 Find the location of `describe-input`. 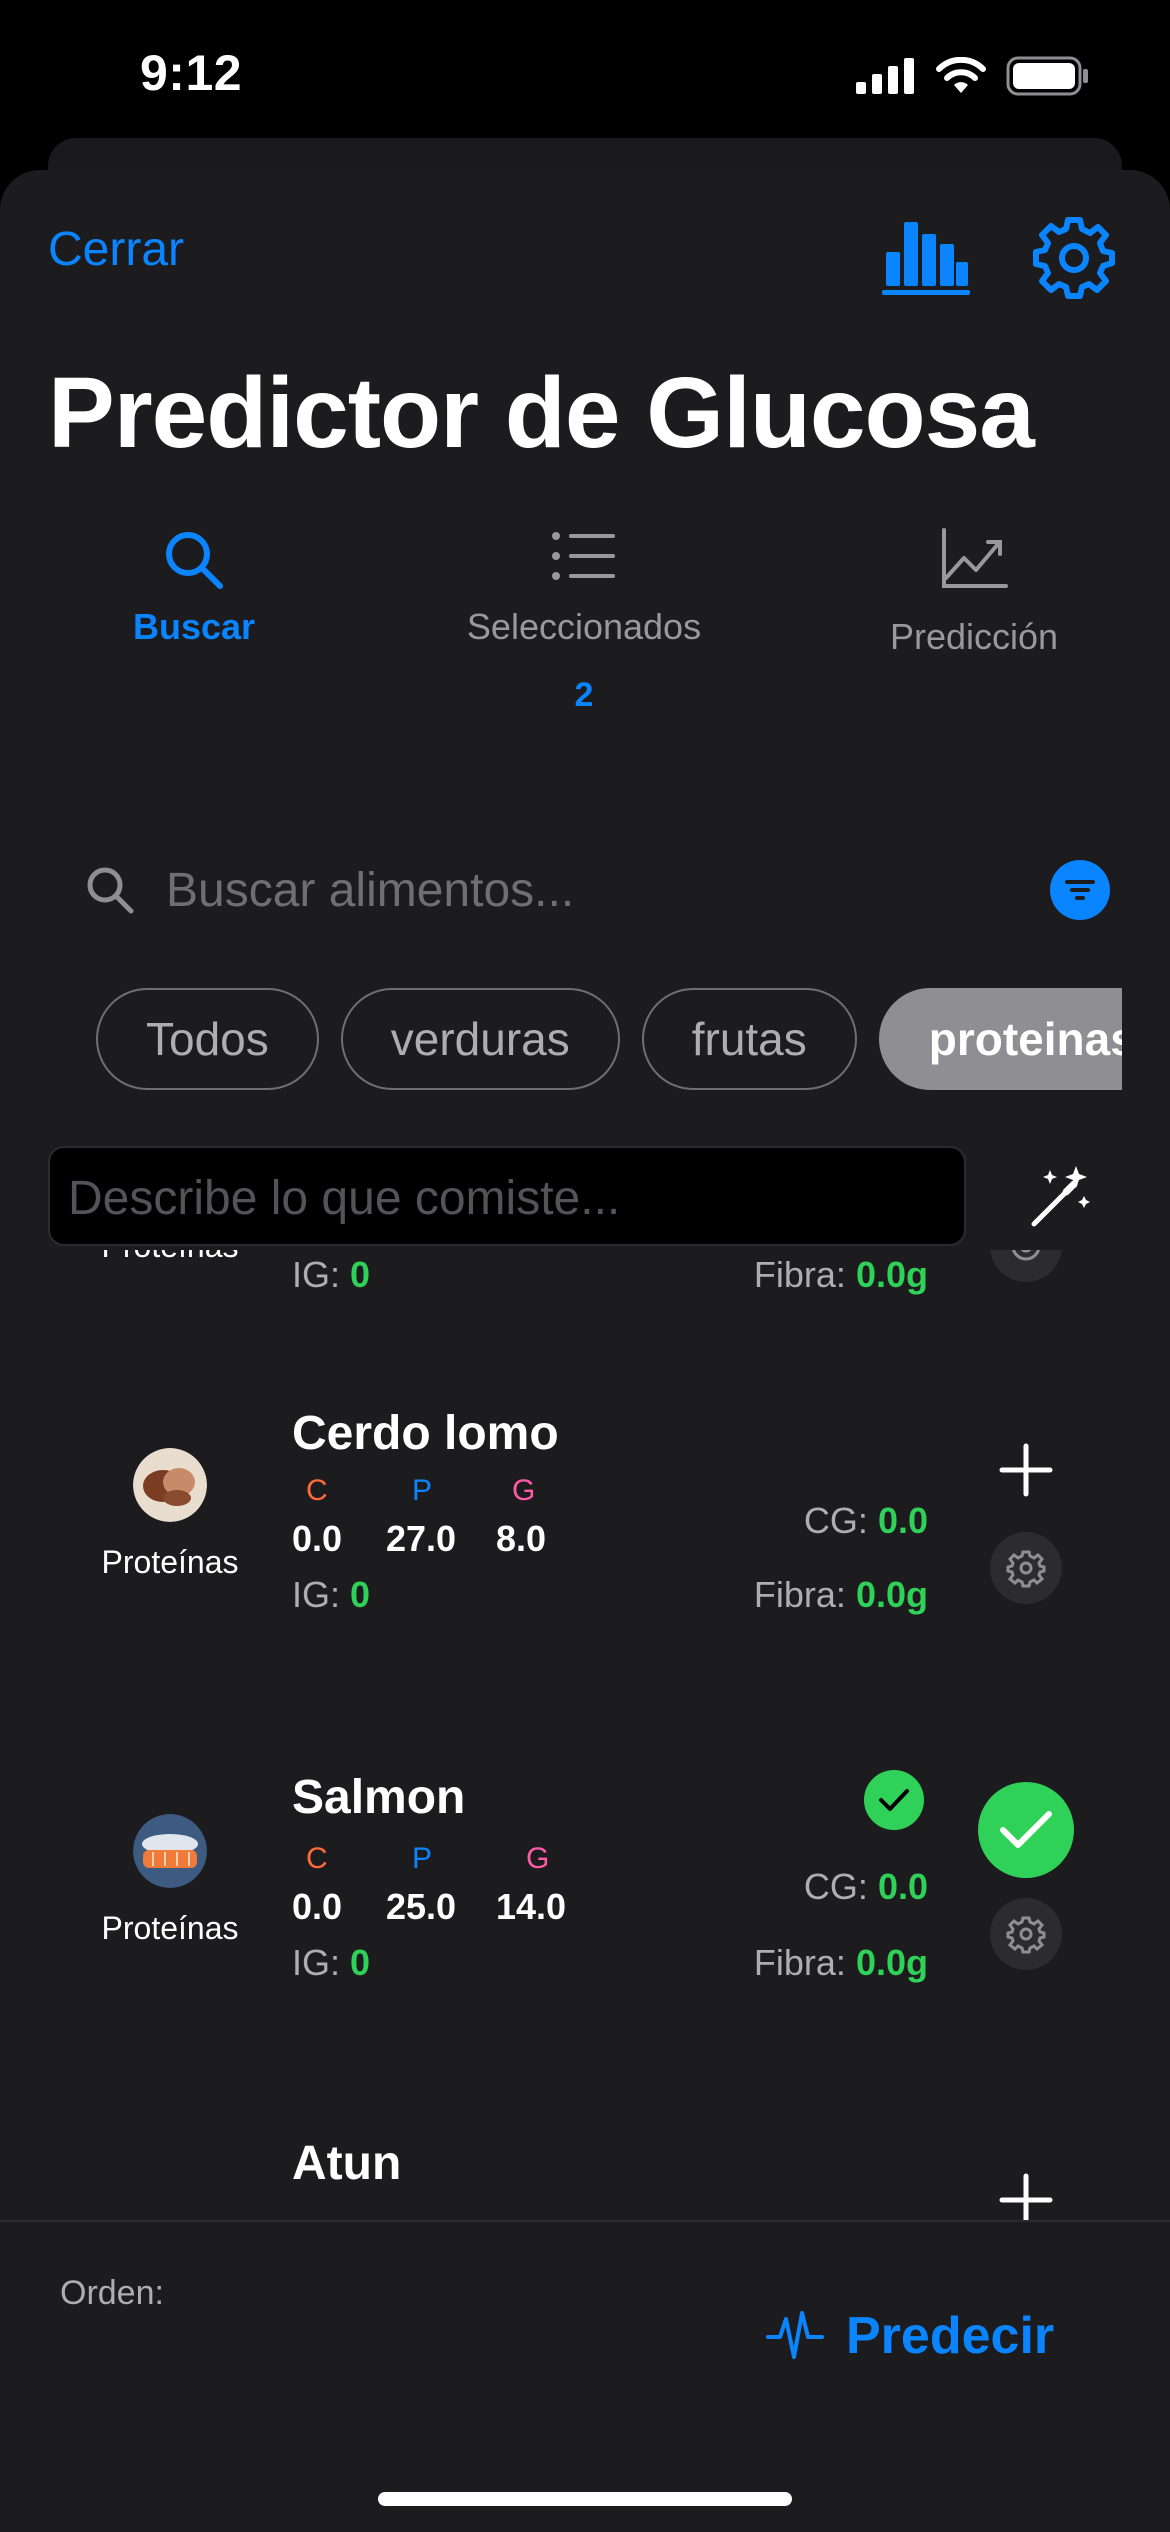

describe-input is located at coordinates (508, 1198).